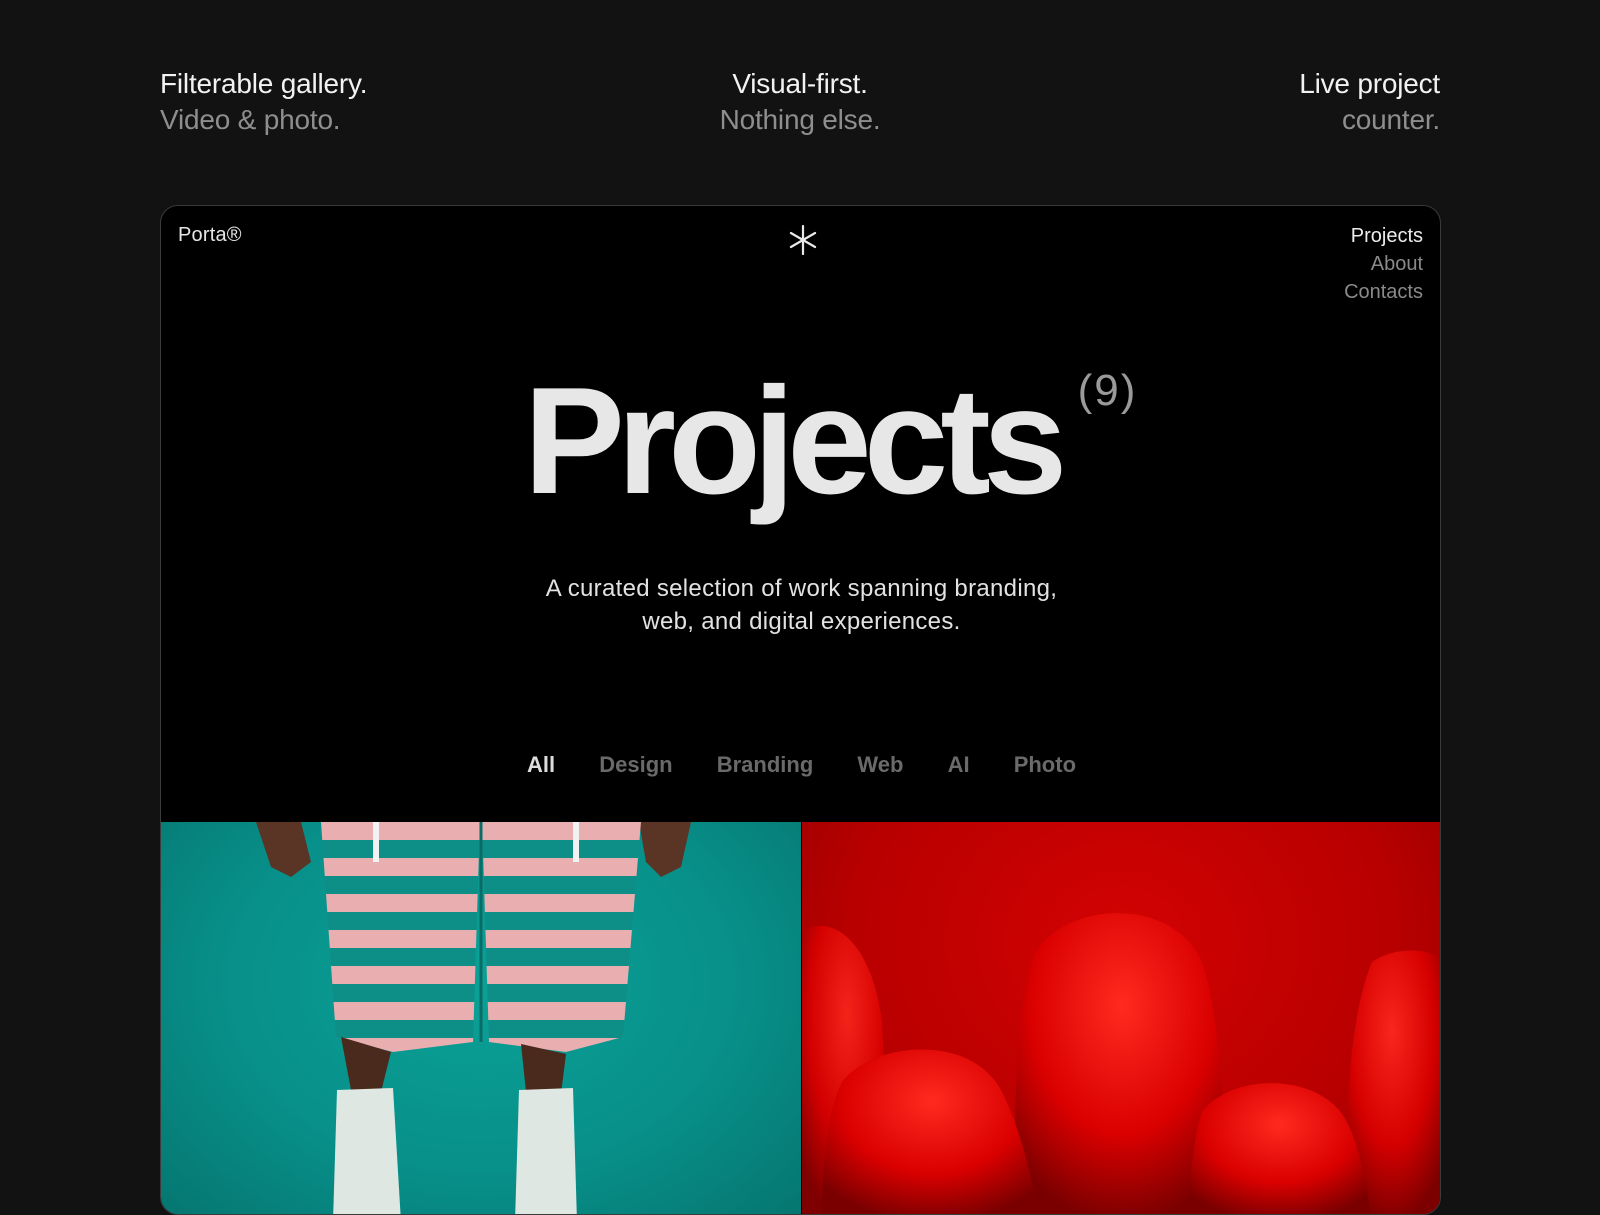 This screenshot has height=1215, width=1600. I want to click on filter-ai: AI, so click(959, 765).